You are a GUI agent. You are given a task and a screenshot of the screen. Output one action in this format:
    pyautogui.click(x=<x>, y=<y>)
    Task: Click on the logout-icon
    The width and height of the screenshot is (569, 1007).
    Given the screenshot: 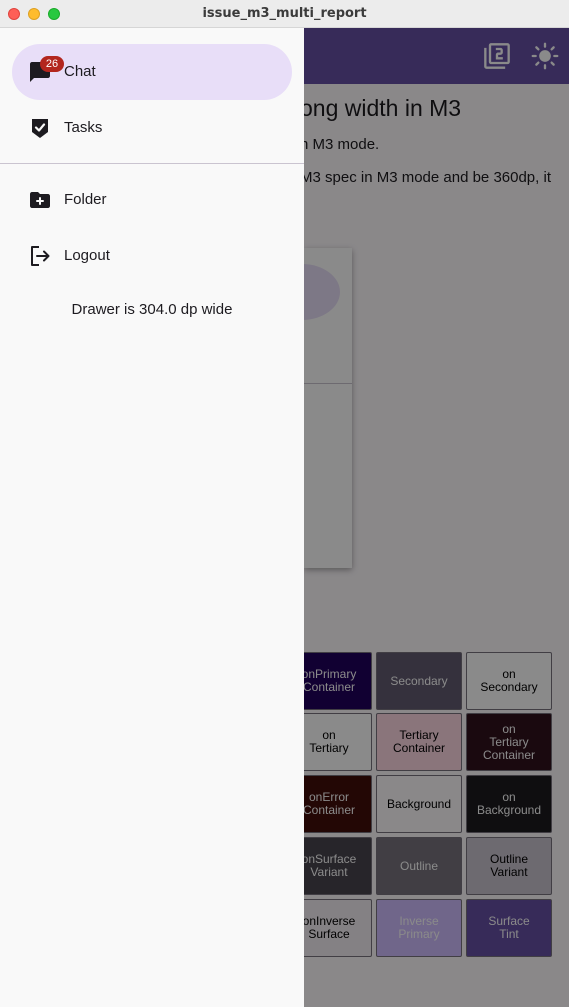 What is the action you would take?
    pyautogui.click(x=40, y=256)
    